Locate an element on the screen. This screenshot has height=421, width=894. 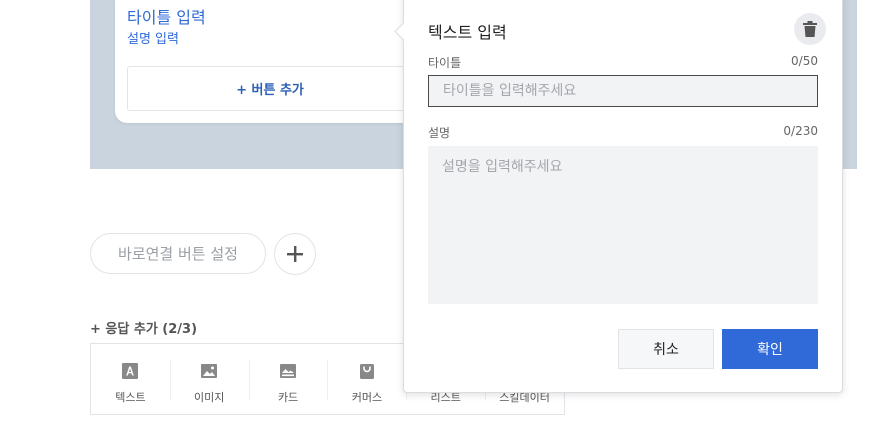
delete-button is located at coordinates (810, 29).